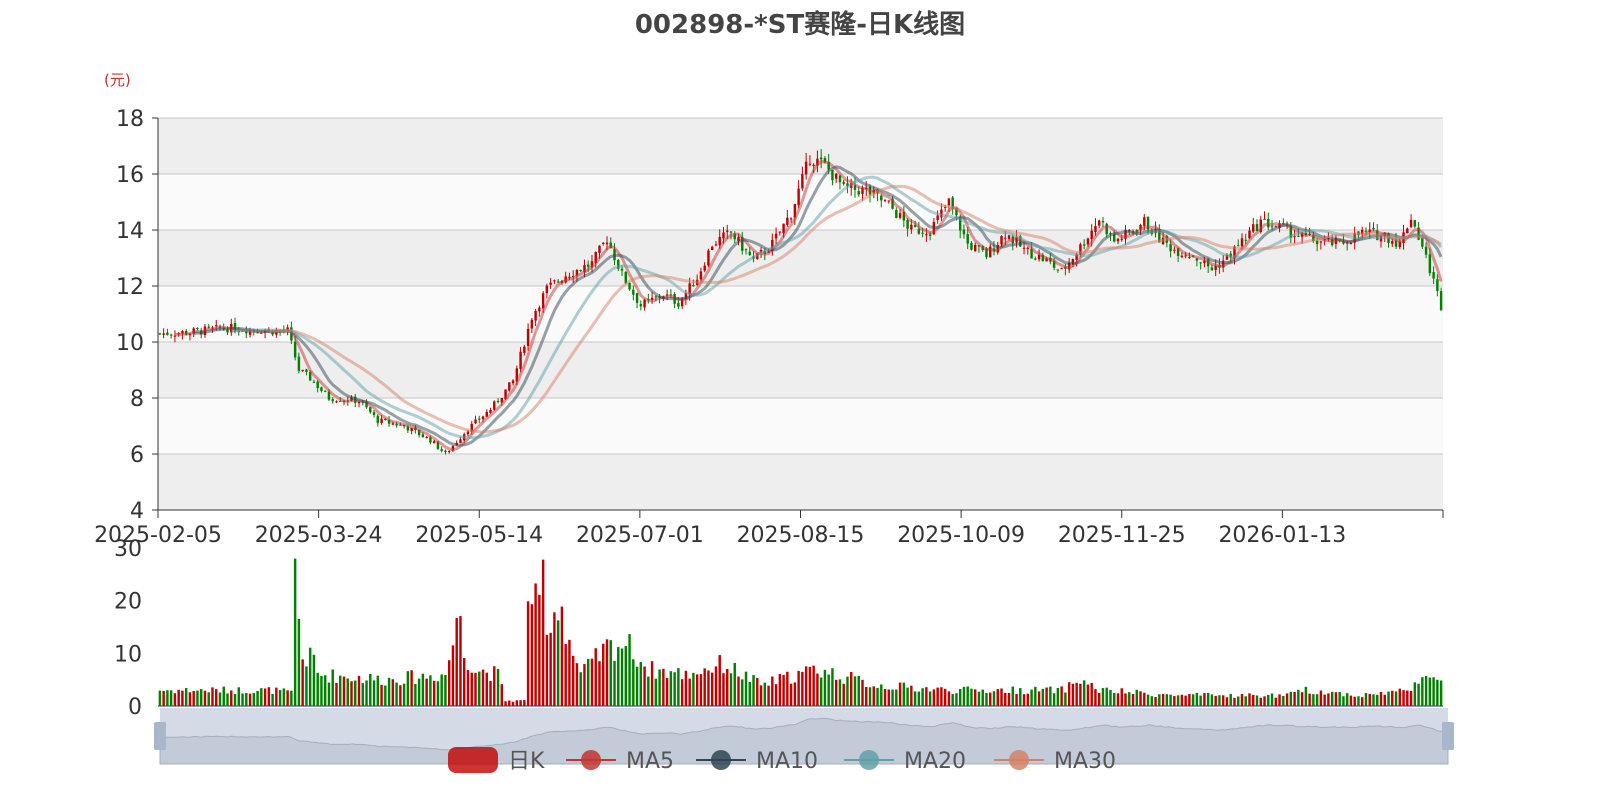 This screenshot has height=800, width=1600. I want to click on price-tick-label: 16, so click(130, 175).